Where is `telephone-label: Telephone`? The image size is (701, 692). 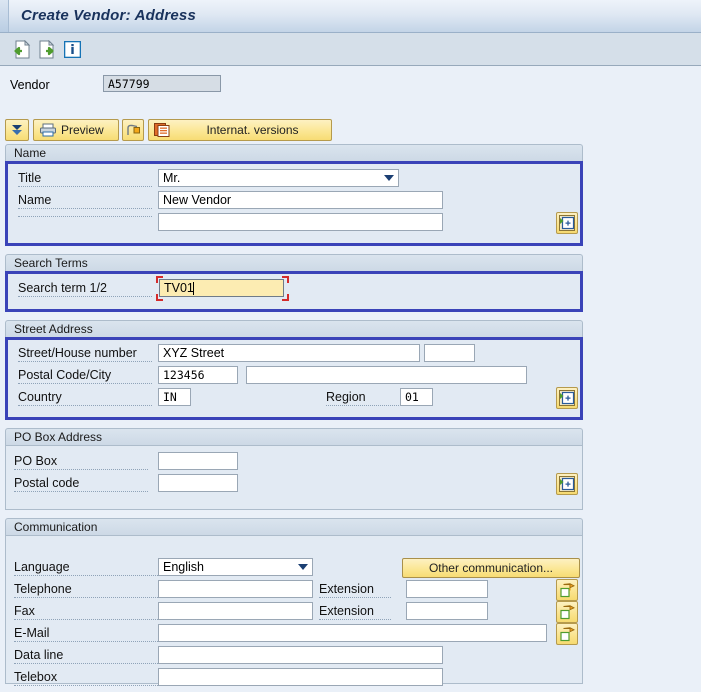
telephone-label: Telephone is located at coordinates (87, 590).